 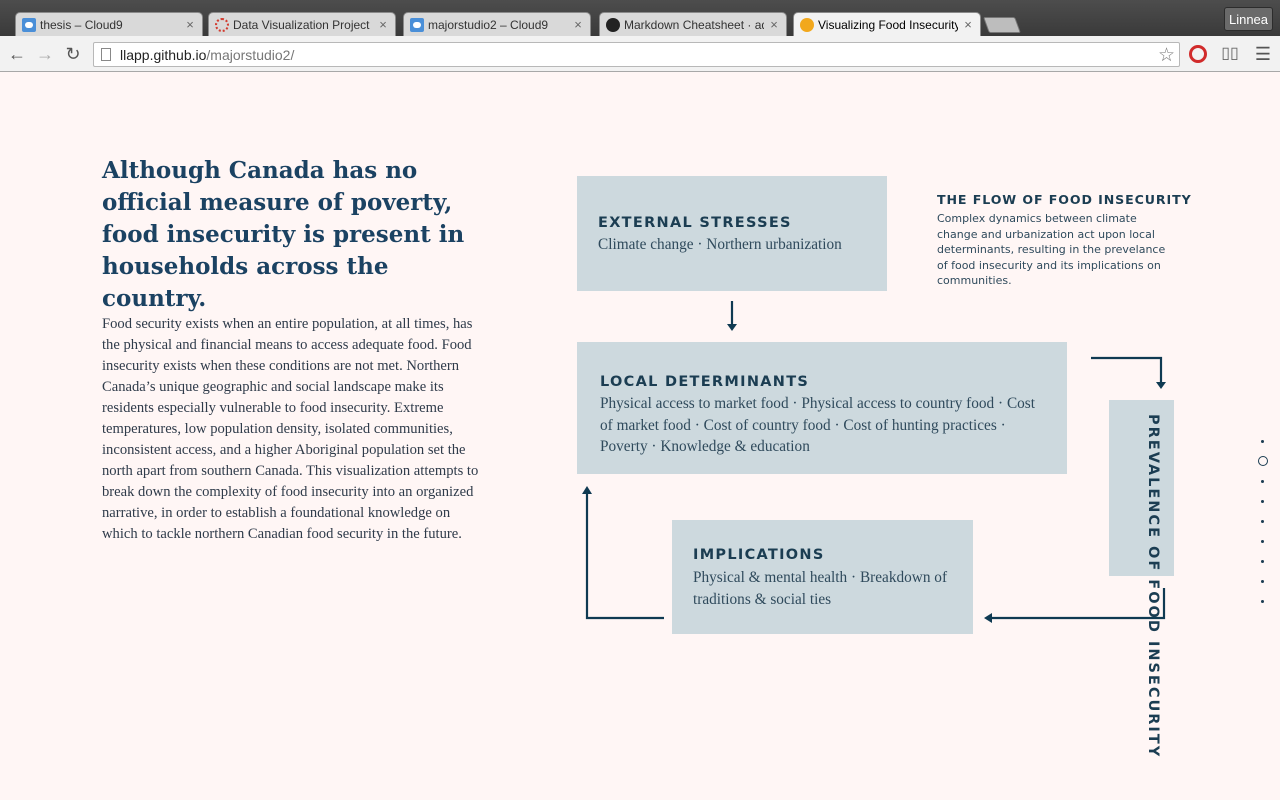 What do you see at coordinates (1153, 586) in the screenshot?
I see `prevalence-title: PREVALENCE OF FOOD INSECURITY` at bounding box center [1153, 586].